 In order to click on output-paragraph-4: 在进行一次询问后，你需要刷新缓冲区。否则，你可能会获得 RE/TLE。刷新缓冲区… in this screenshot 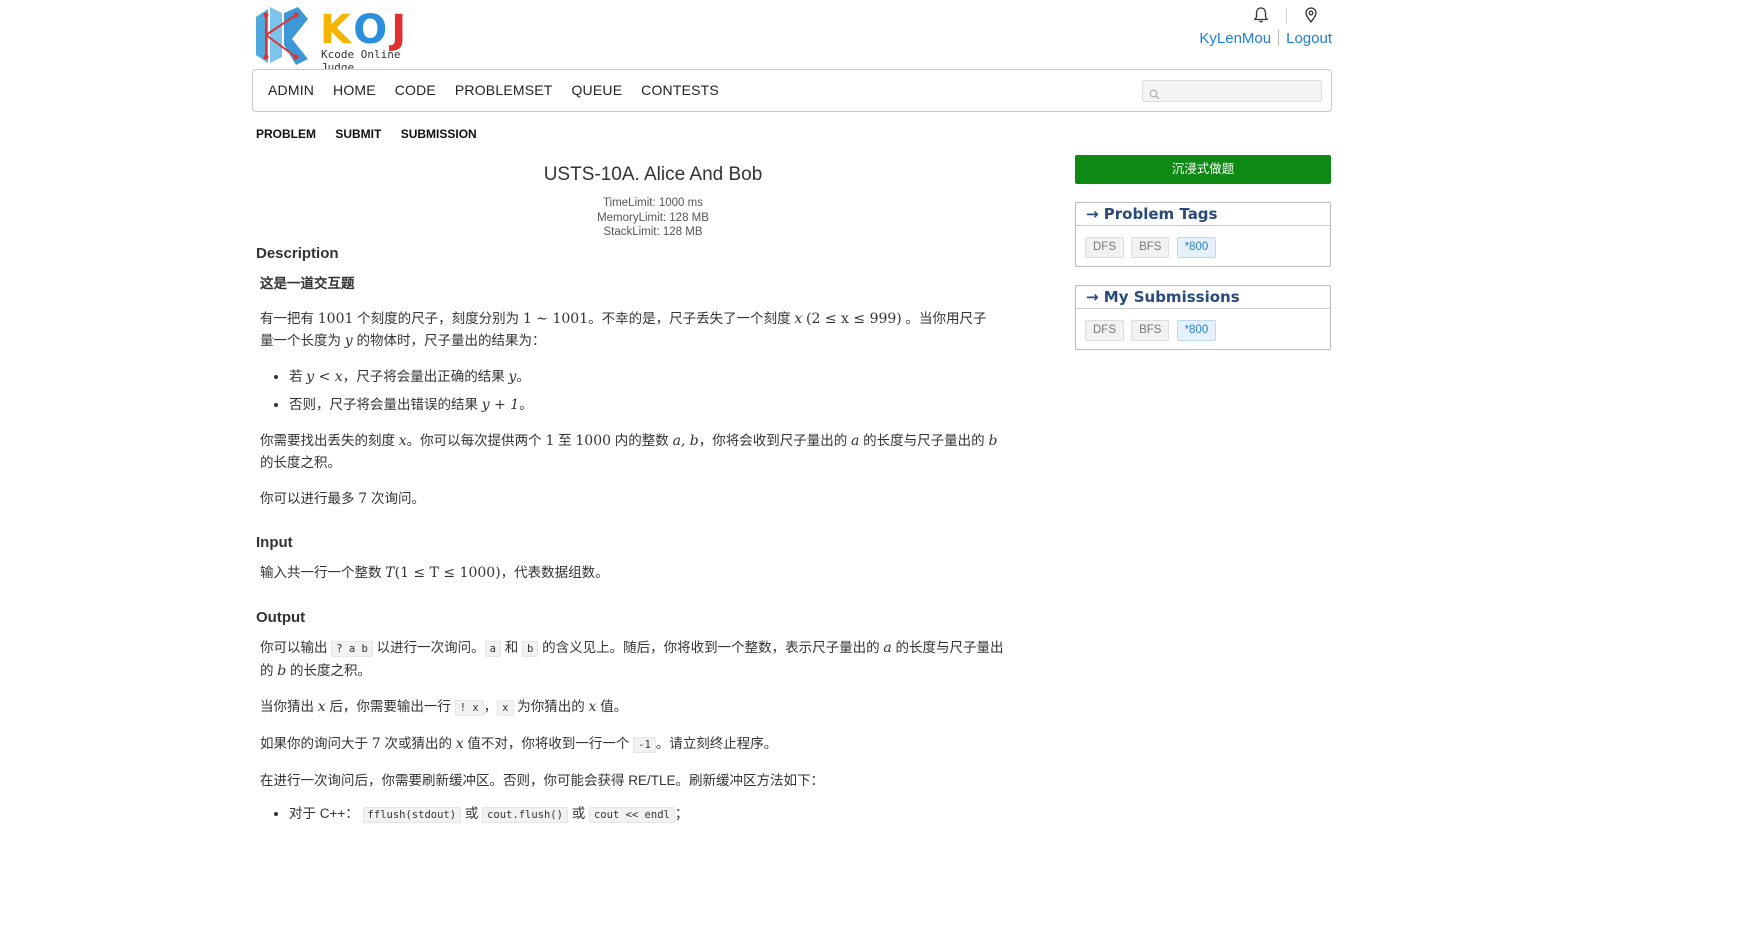, I will do `click(542, 780)`.